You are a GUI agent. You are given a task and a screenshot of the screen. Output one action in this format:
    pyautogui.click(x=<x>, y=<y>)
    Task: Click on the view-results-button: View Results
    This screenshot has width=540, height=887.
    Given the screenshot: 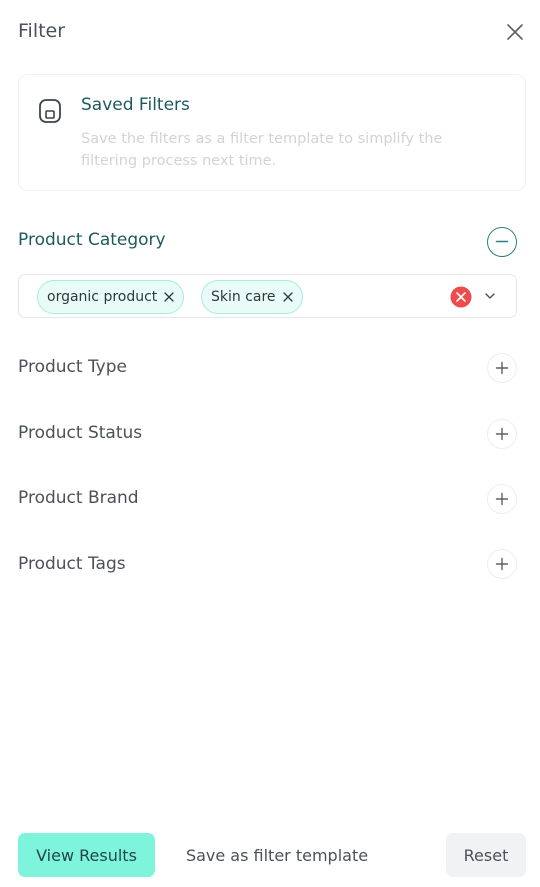 What is the action you would take?
    pyautogui.click(x=86, y=855)
    